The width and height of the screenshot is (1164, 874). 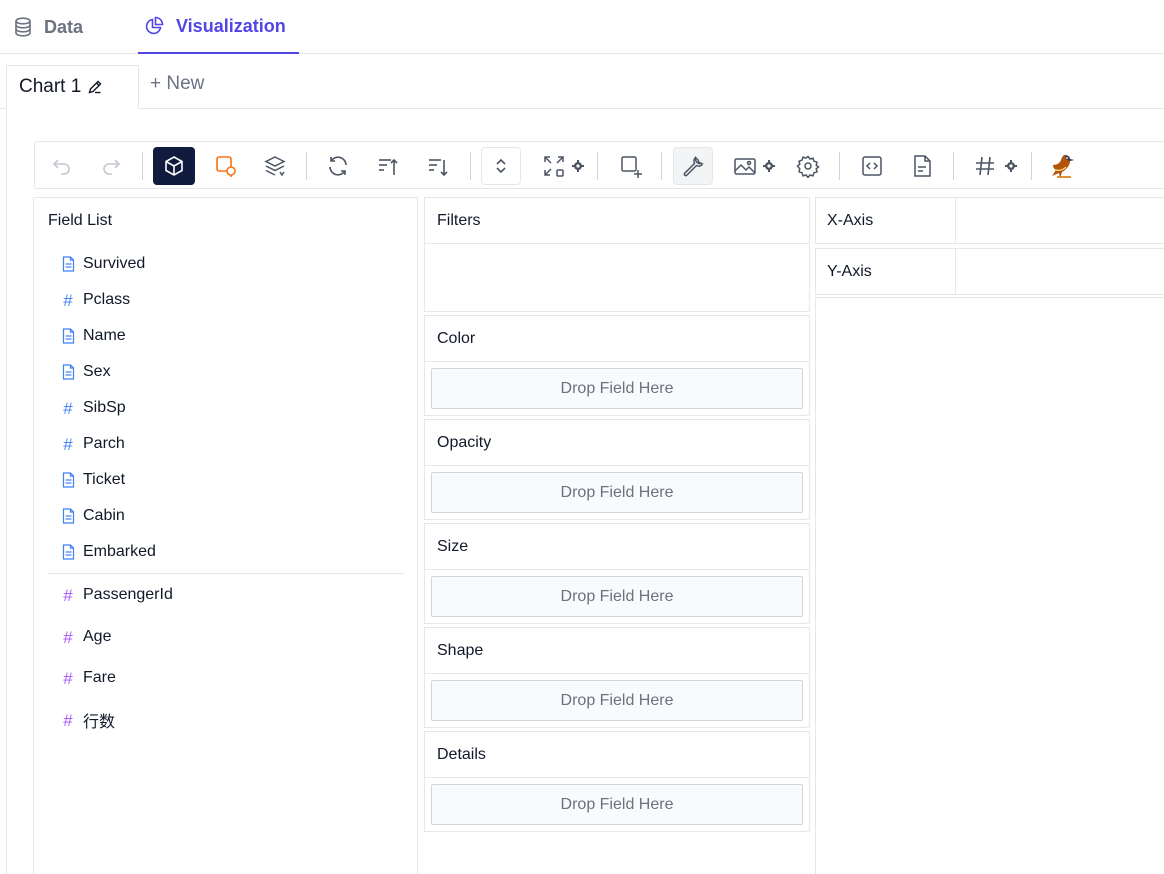 I want to click on pie-chart-icon, so click(x=154, y=25).